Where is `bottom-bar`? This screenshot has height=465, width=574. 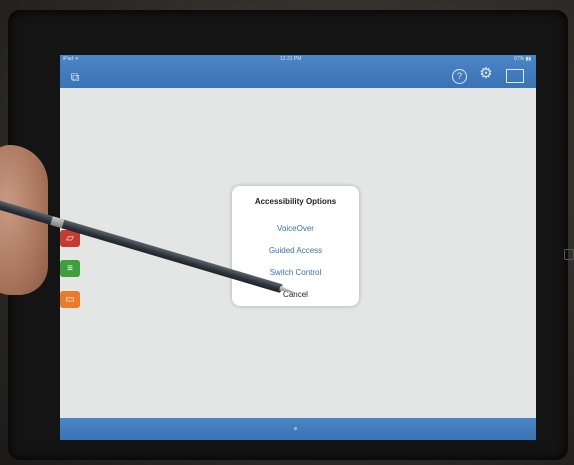
bottom-bar is located at coordinates (298, 429).